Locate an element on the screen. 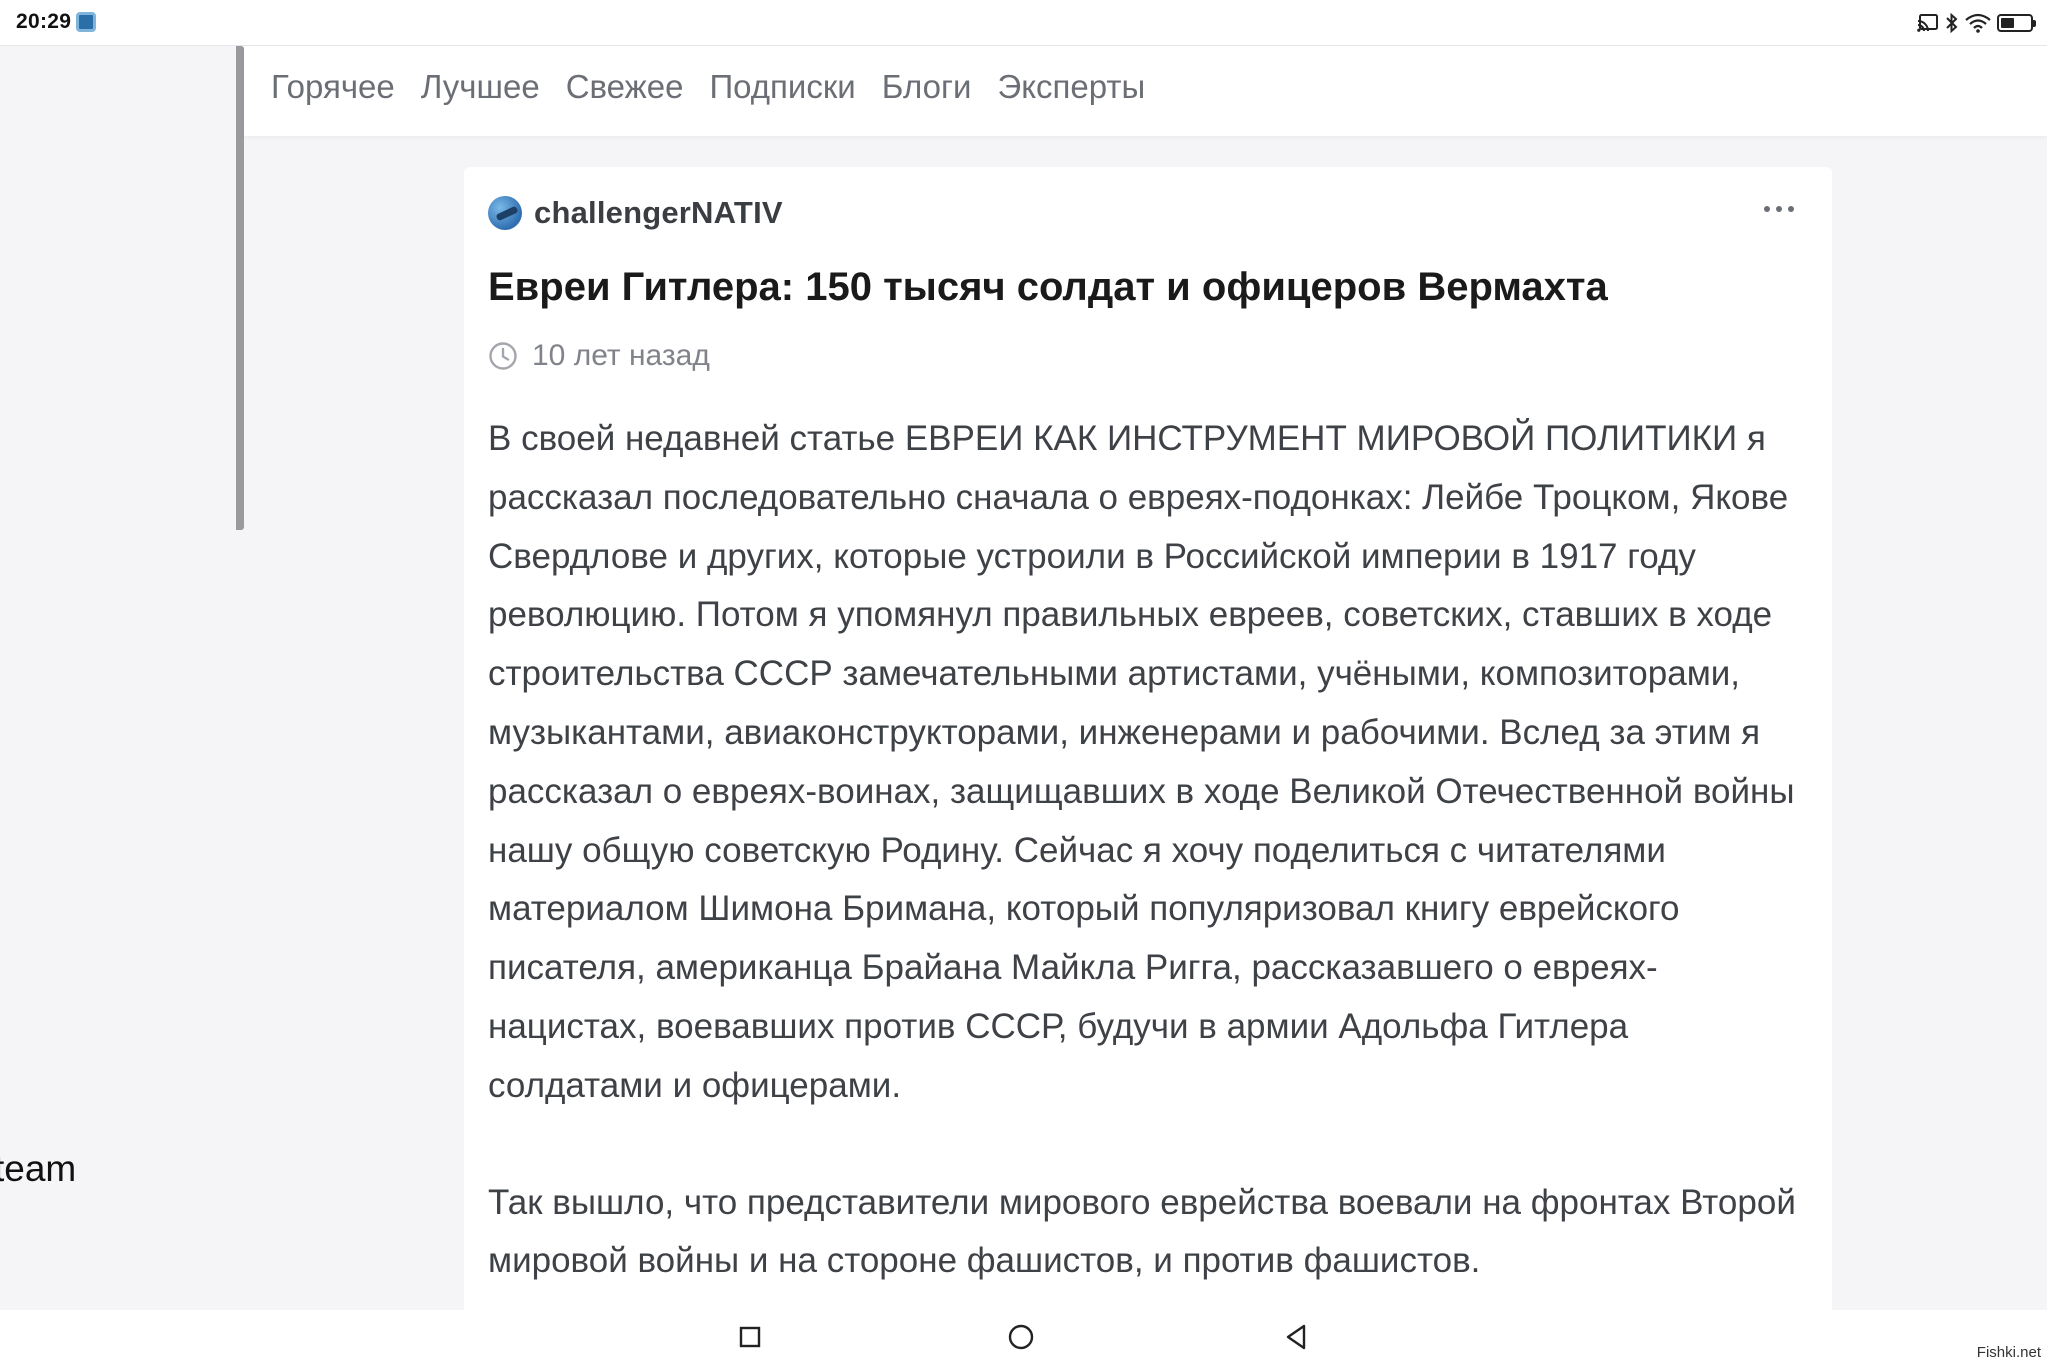 The height and width of the screenshot is (1365, 2047). tab-best: Лучшее is located at coordinates (480, 87).